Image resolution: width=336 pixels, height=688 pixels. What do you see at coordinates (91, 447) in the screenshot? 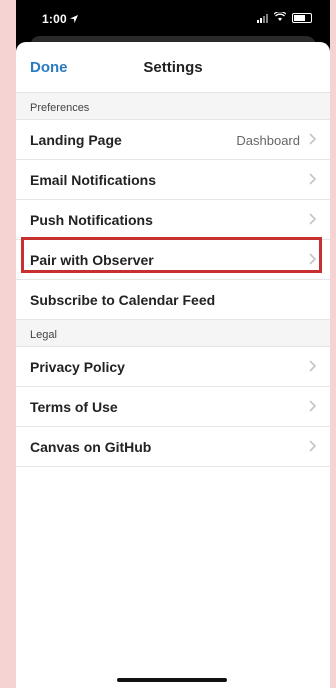
I see `row-label: Canvas on GitHub` at bounding box center [91, 447].